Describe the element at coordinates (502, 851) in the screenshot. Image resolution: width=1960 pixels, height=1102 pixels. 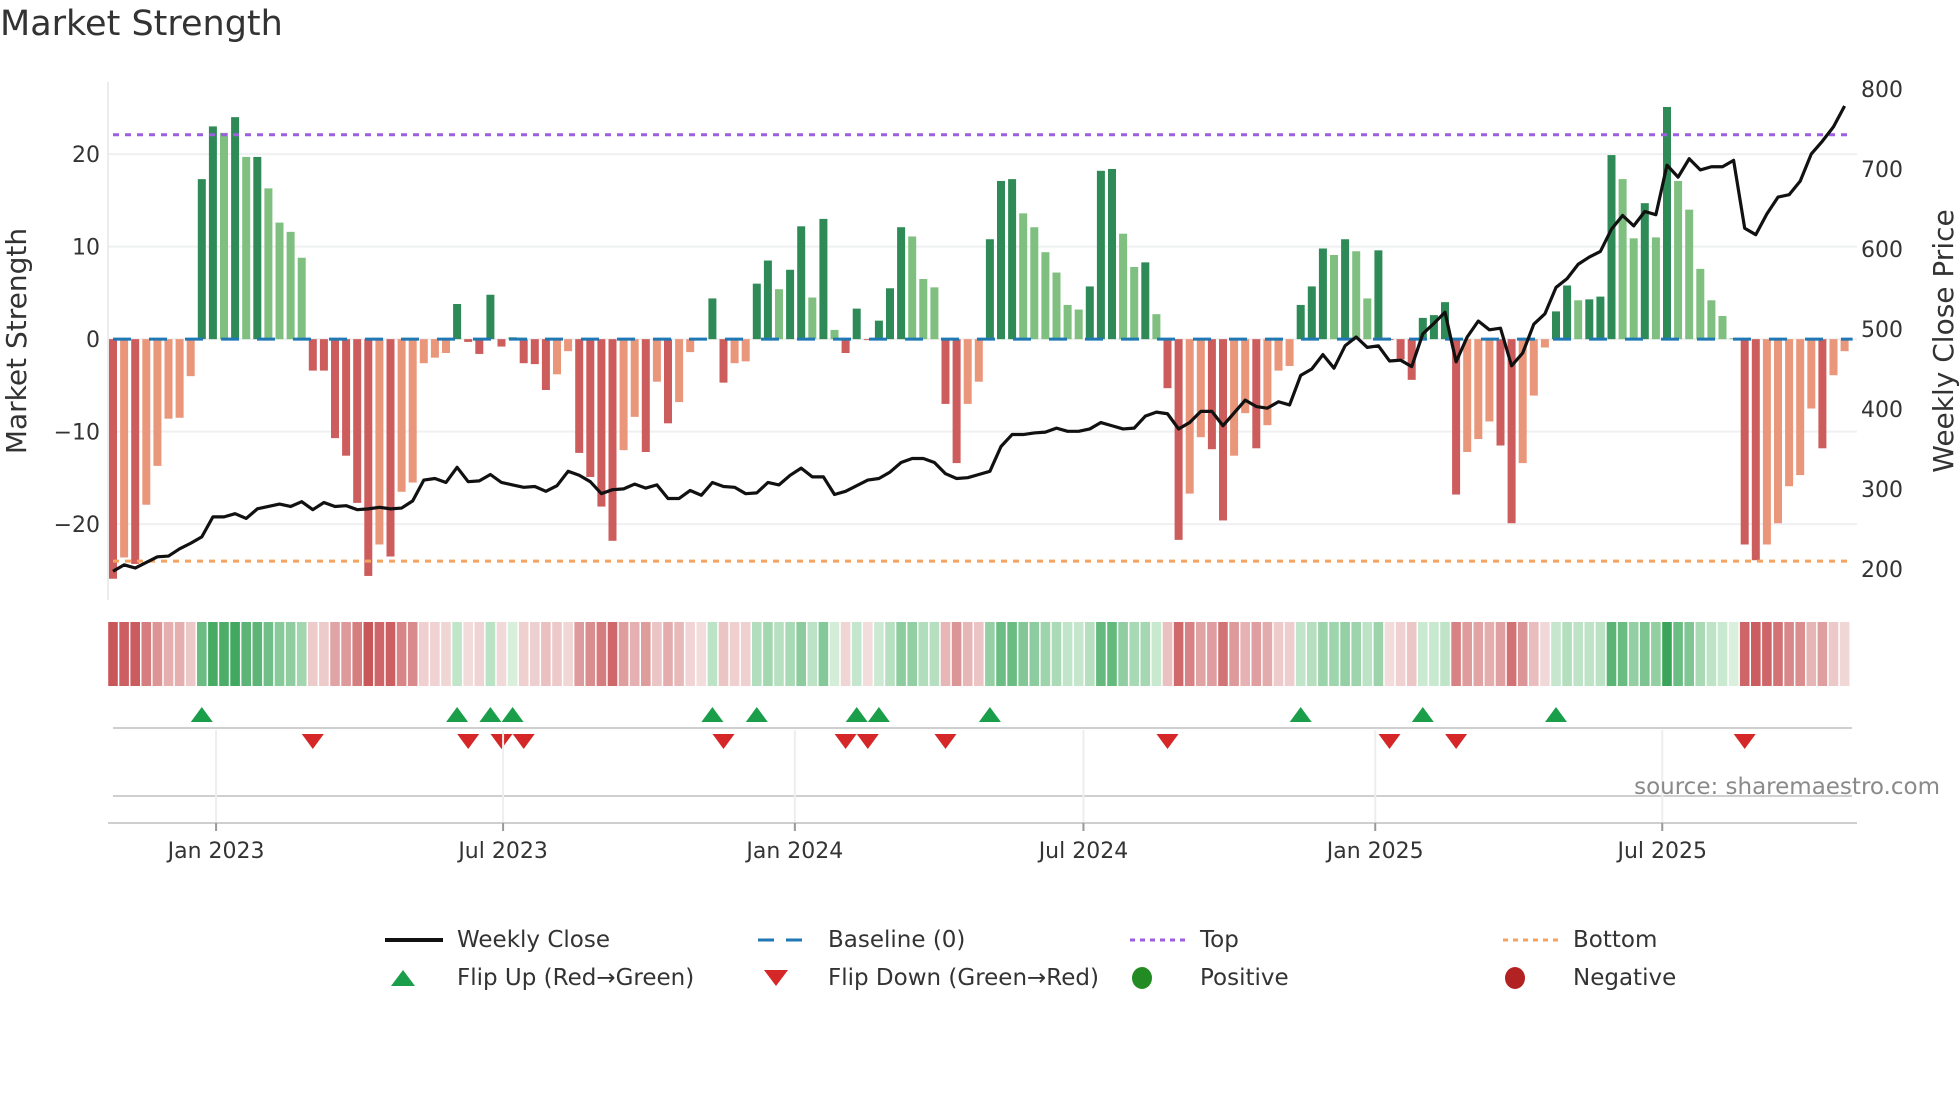
I see `x-tick-label: Jul 2023` at that location.